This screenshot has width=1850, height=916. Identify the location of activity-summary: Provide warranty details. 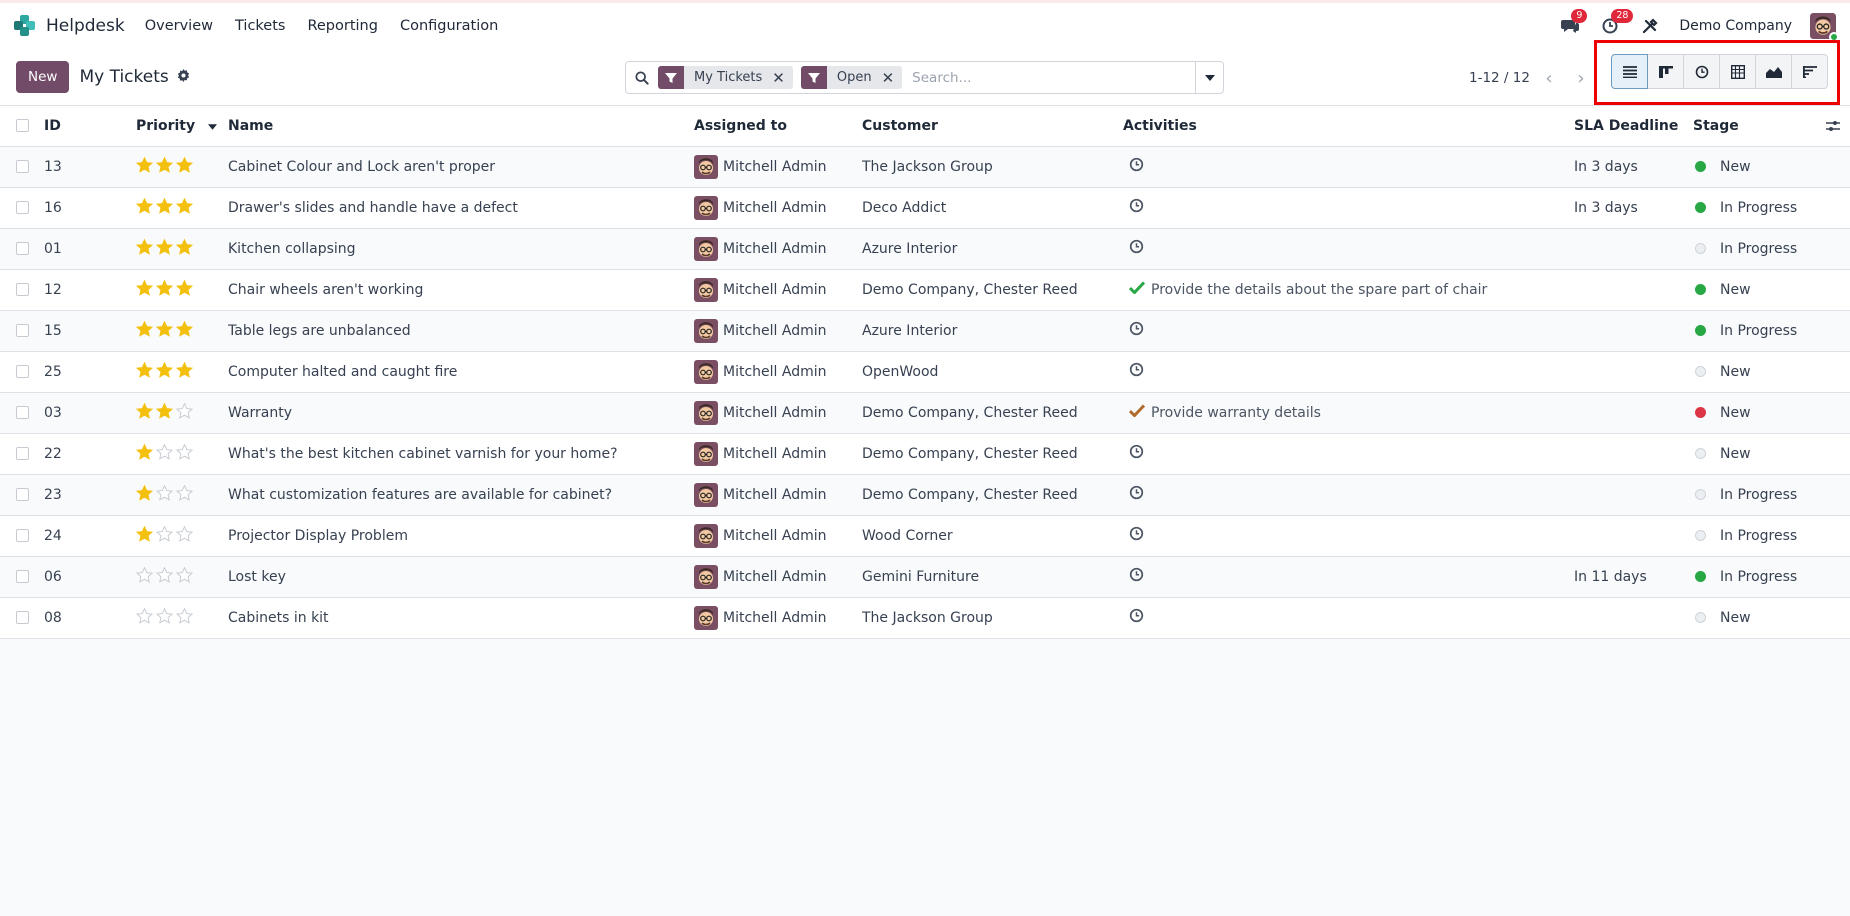
(1236, 413).